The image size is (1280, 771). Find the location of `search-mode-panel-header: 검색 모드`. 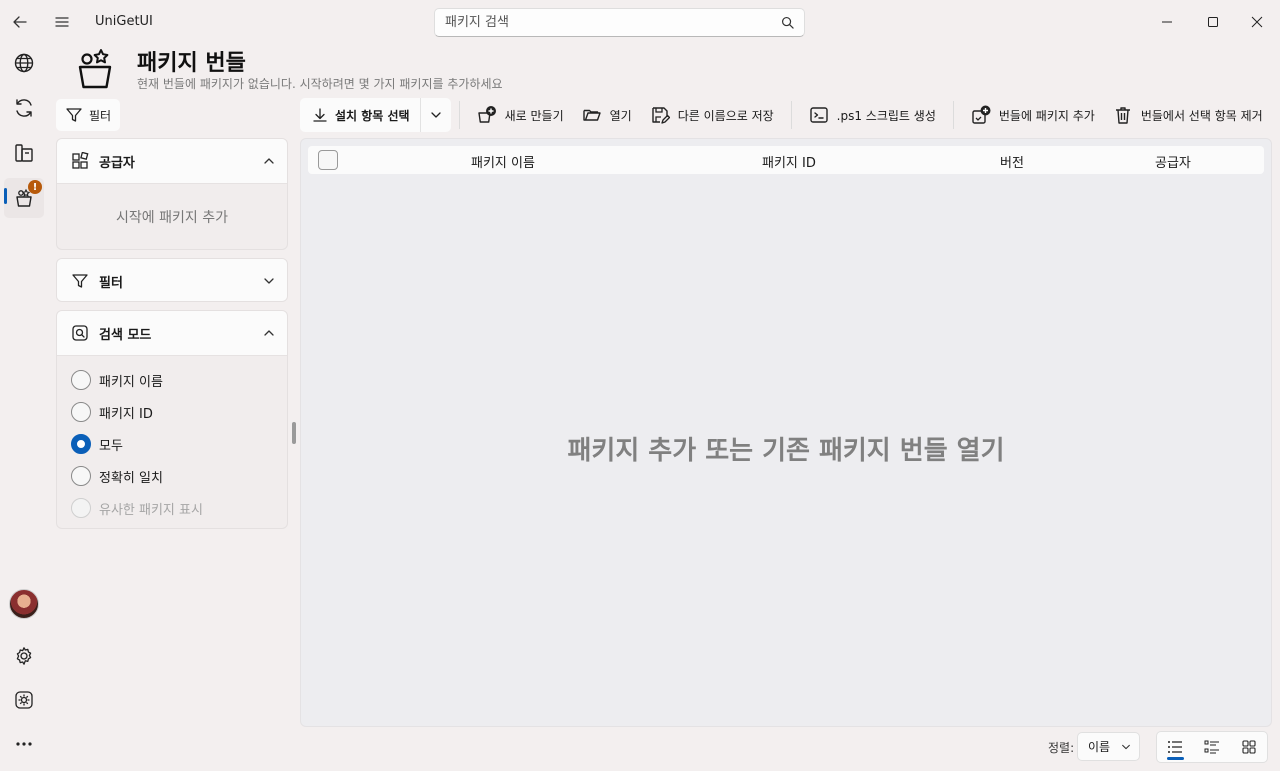

search-mode-panel-header: 검색 모드 is located at coordinates (172, 333).